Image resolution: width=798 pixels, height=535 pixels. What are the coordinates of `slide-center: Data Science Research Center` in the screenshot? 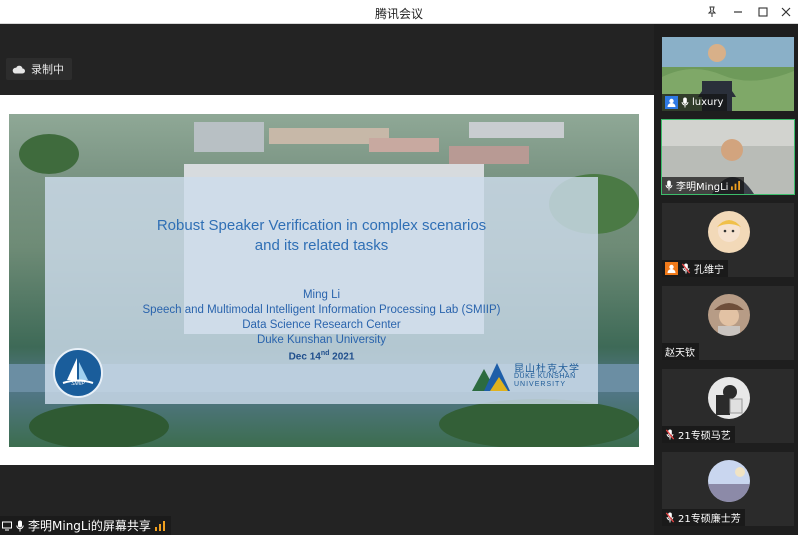 It's located at (321, 325).